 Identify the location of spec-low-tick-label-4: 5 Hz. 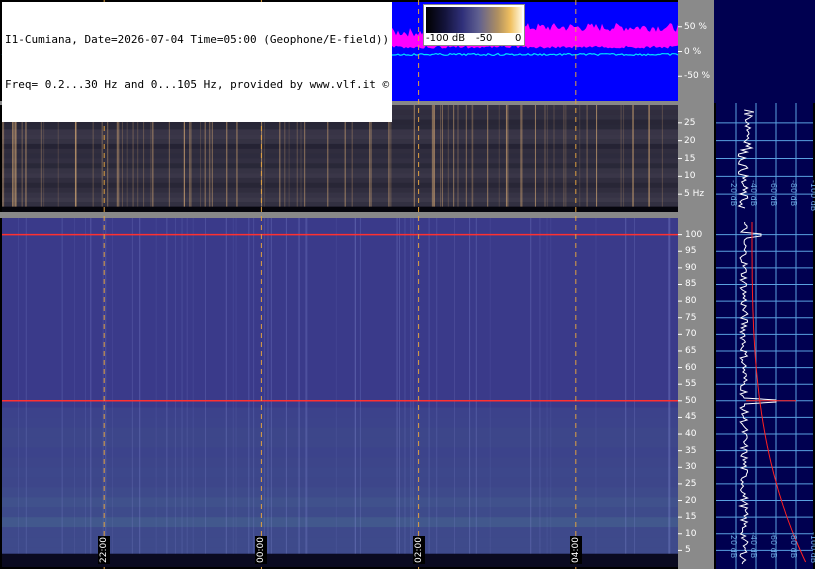
(694, 194).